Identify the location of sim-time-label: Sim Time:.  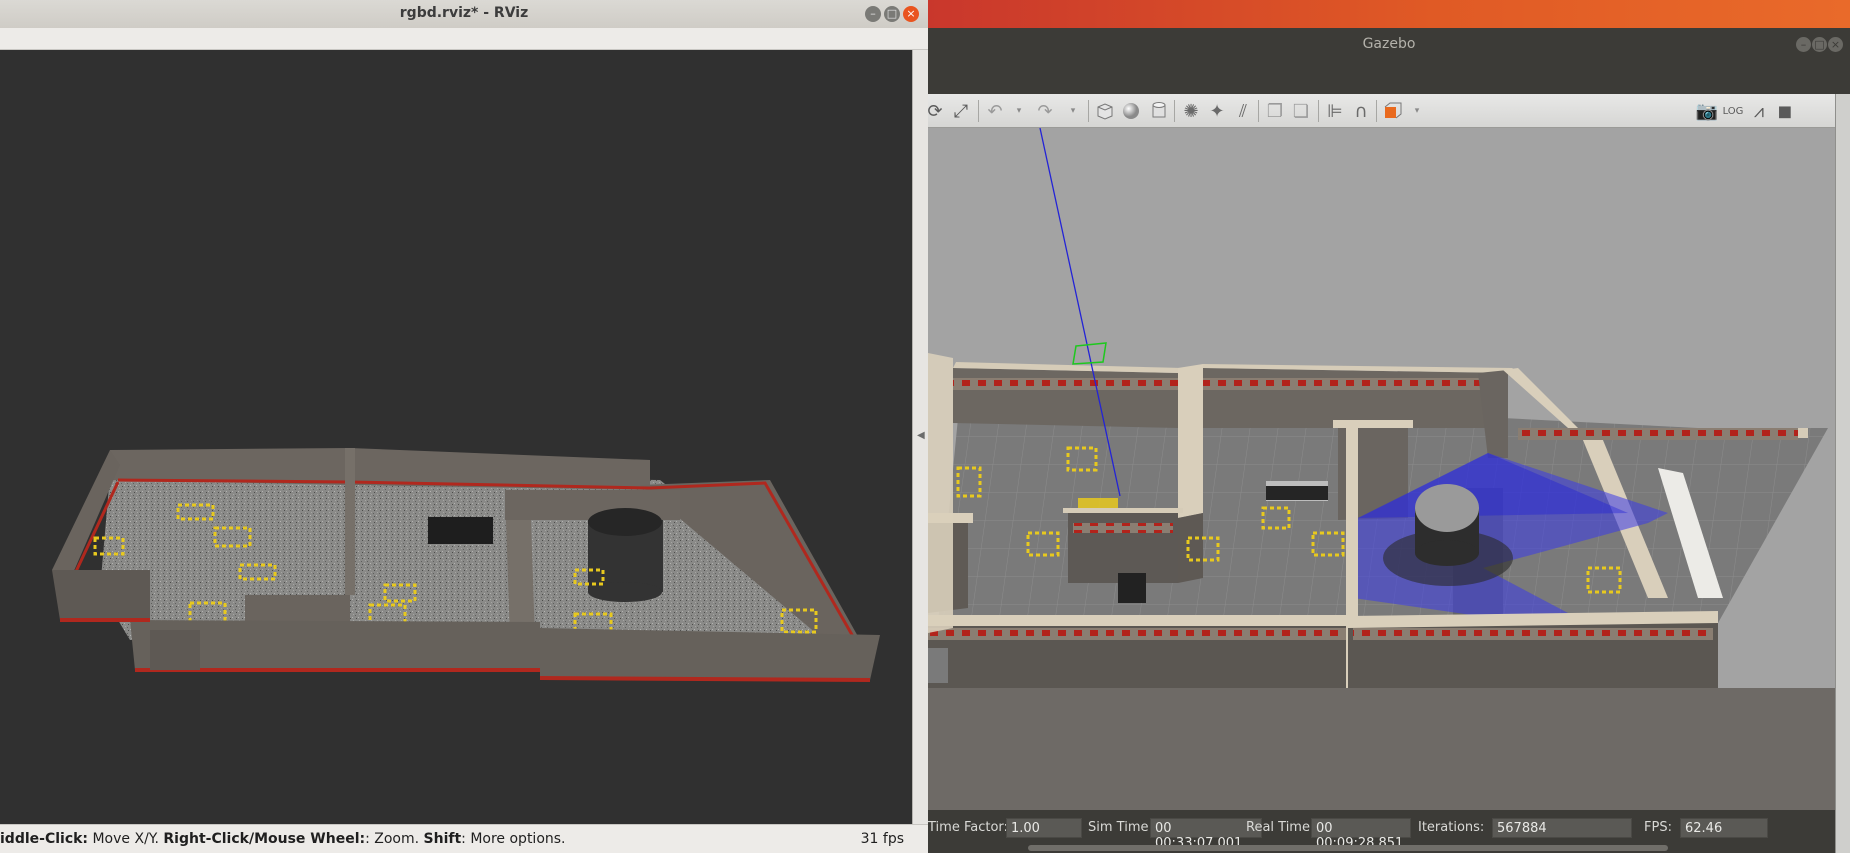
(1120, 827).